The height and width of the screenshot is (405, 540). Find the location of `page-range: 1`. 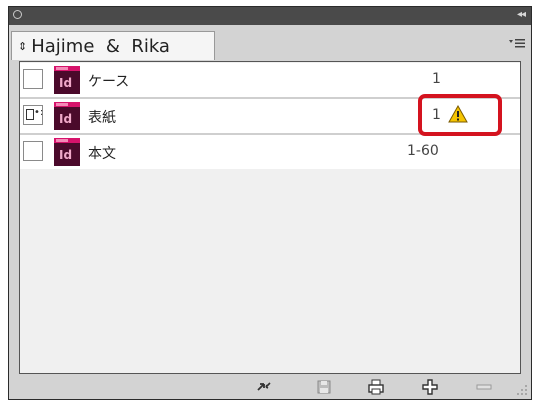

page-range: 1 is located at coordinates (436, 79).